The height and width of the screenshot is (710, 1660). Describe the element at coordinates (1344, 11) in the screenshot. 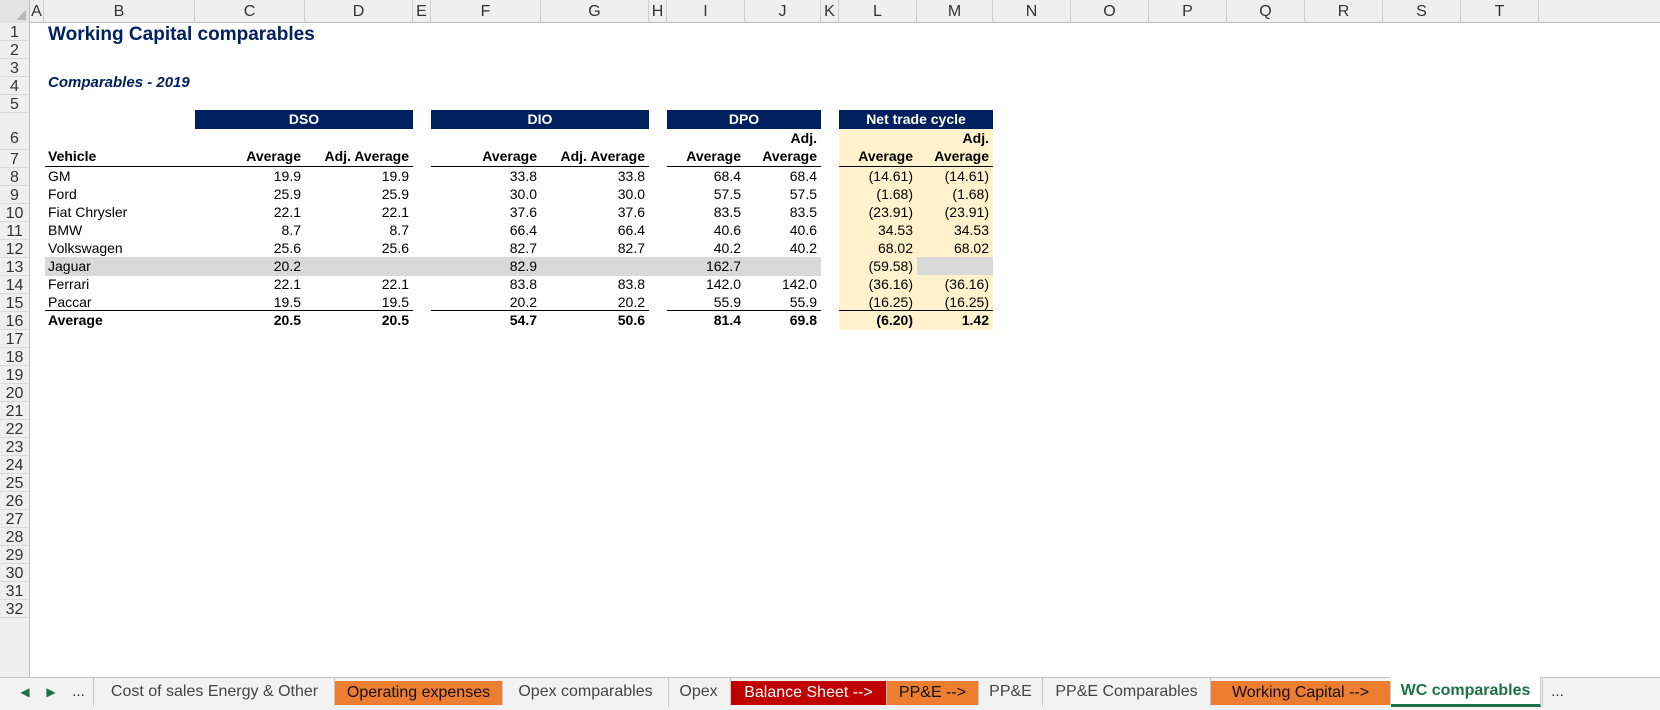

I see `column-header-17: R` at that location.